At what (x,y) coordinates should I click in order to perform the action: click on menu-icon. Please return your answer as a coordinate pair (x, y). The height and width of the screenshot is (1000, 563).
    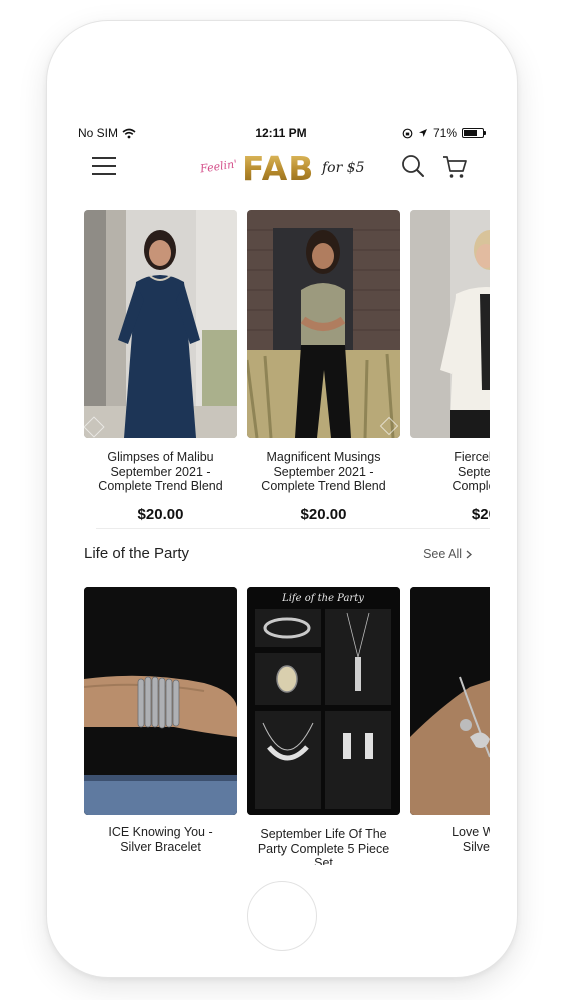
    Looking at the image, I should click on (104, 166).